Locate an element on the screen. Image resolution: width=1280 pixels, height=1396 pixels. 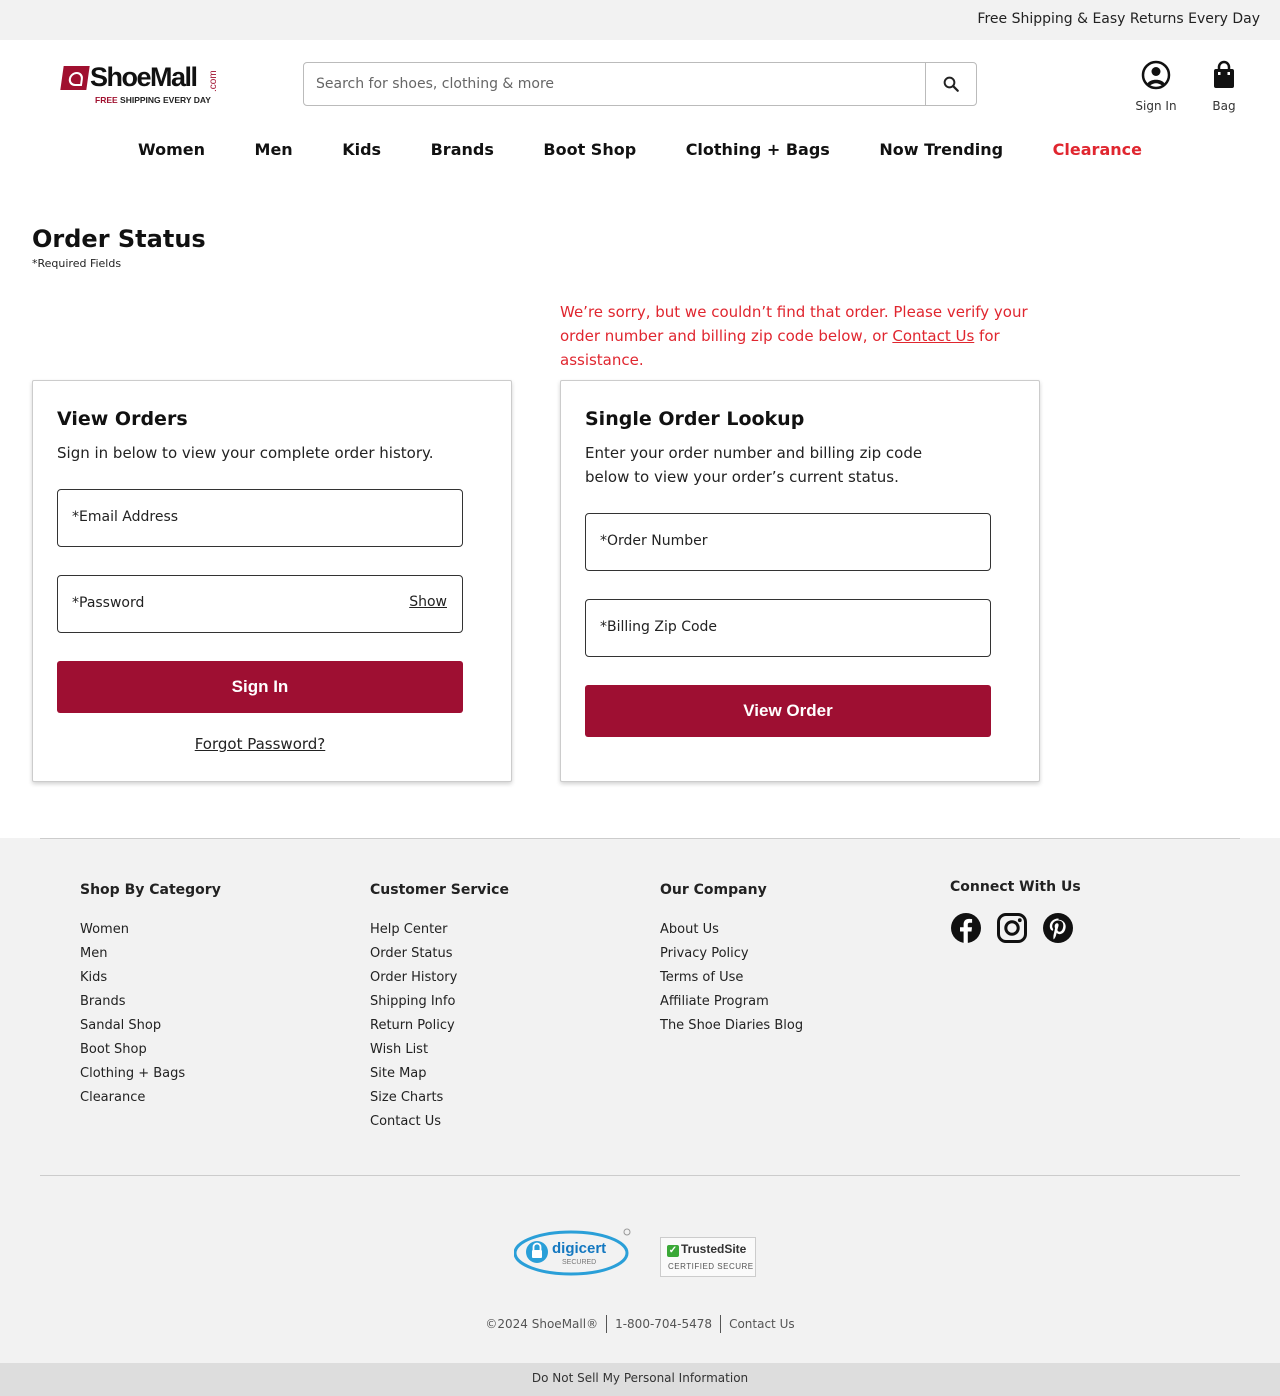
view-orders-title: View Orders is located at coordinates (122, 419).